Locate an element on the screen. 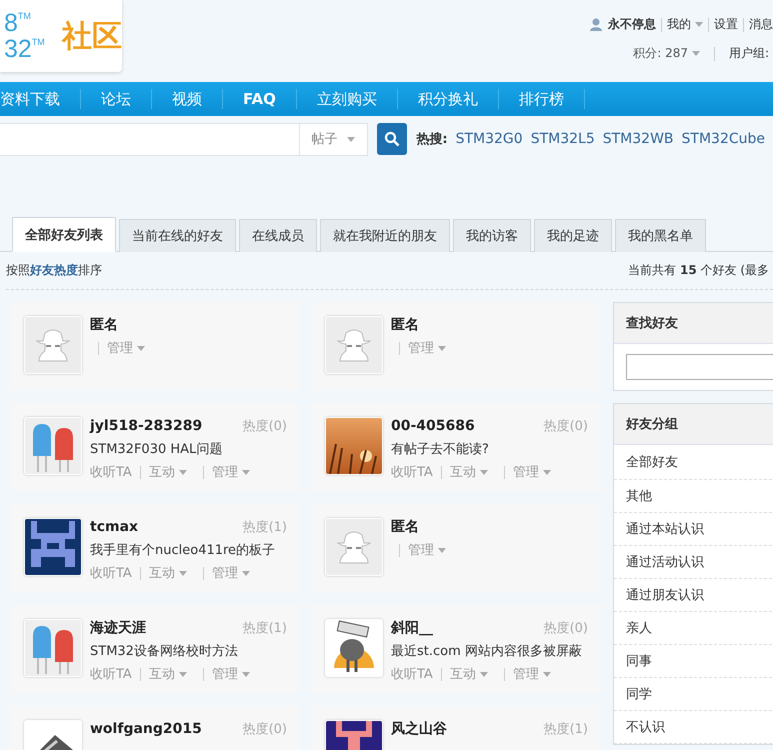 The image size is (773, 750). user-menu-link: 我的 is located at coordinates (685, 24).